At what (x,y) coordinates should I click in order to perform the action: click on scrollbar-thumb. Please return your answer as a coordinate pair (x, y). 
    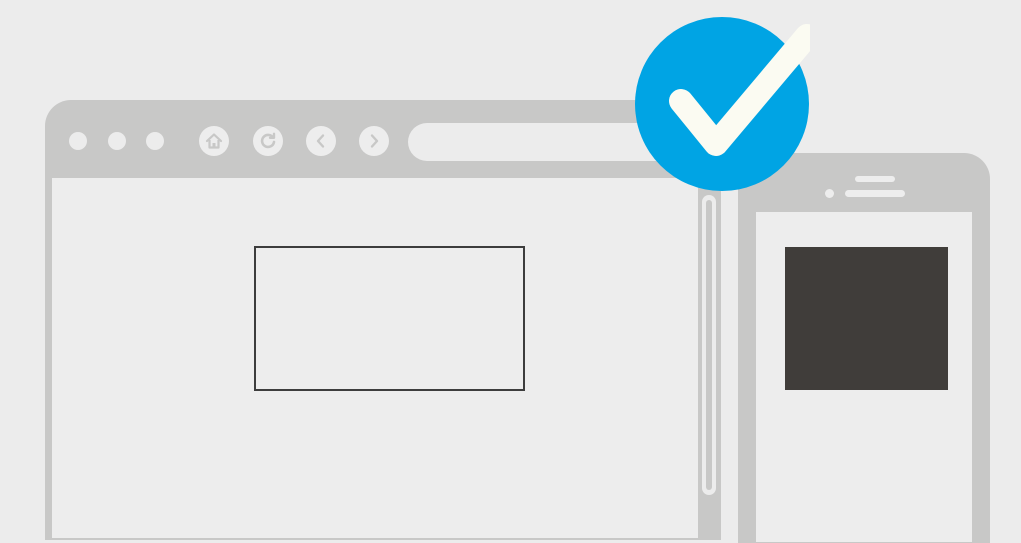
    Looking at the image, I should click on (709, 345).